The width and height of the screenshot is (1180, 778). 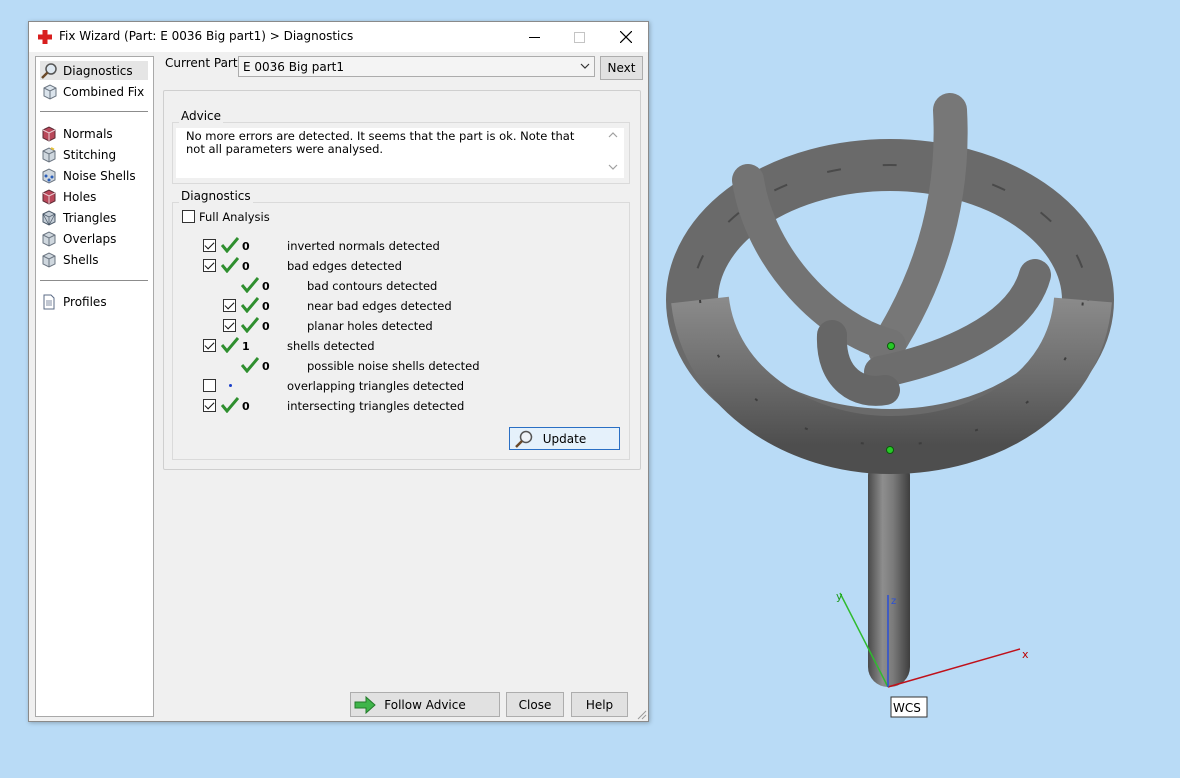 I want to click on sidebar-item-noise-shells: Noise Shells, so click(x=88, y=175).